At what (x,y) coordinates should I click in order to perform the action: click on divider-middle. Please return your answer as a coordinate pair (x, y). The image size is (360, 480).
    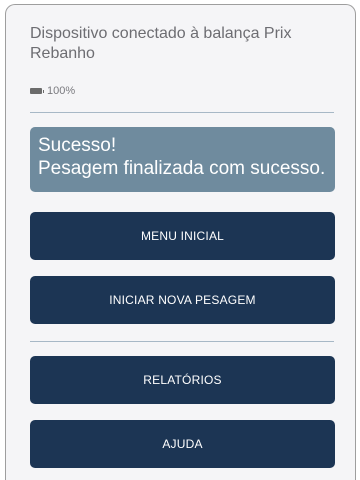
    Looking at the image, I should click on (182, 341).